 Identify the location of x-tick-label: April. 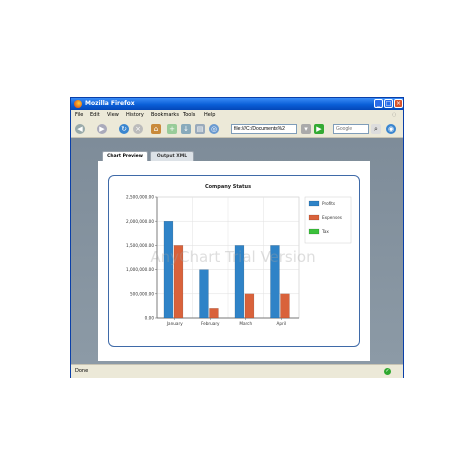
(281, 323).